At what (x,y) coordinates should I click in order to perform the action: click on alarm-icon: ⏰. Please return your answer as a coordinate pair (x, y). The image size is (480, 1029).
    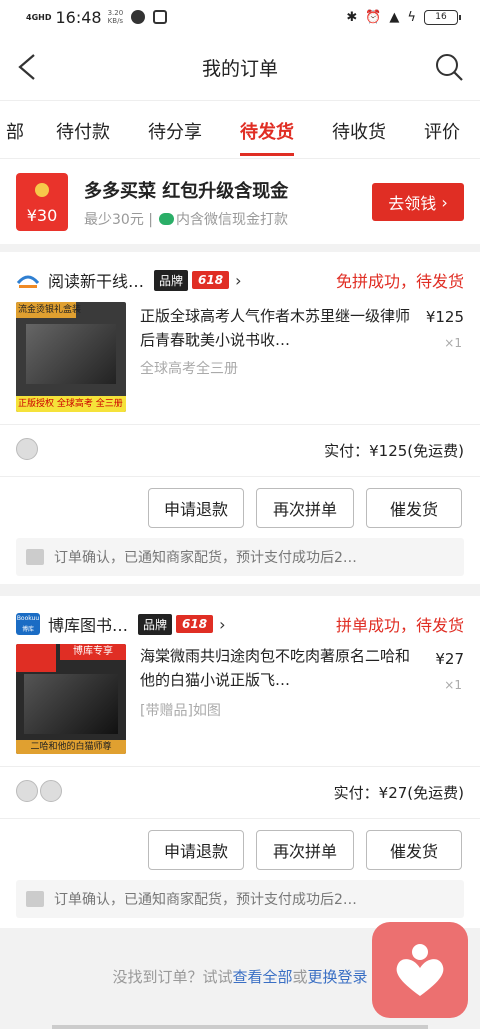
    Looking at the image, I should click on (373, 17).